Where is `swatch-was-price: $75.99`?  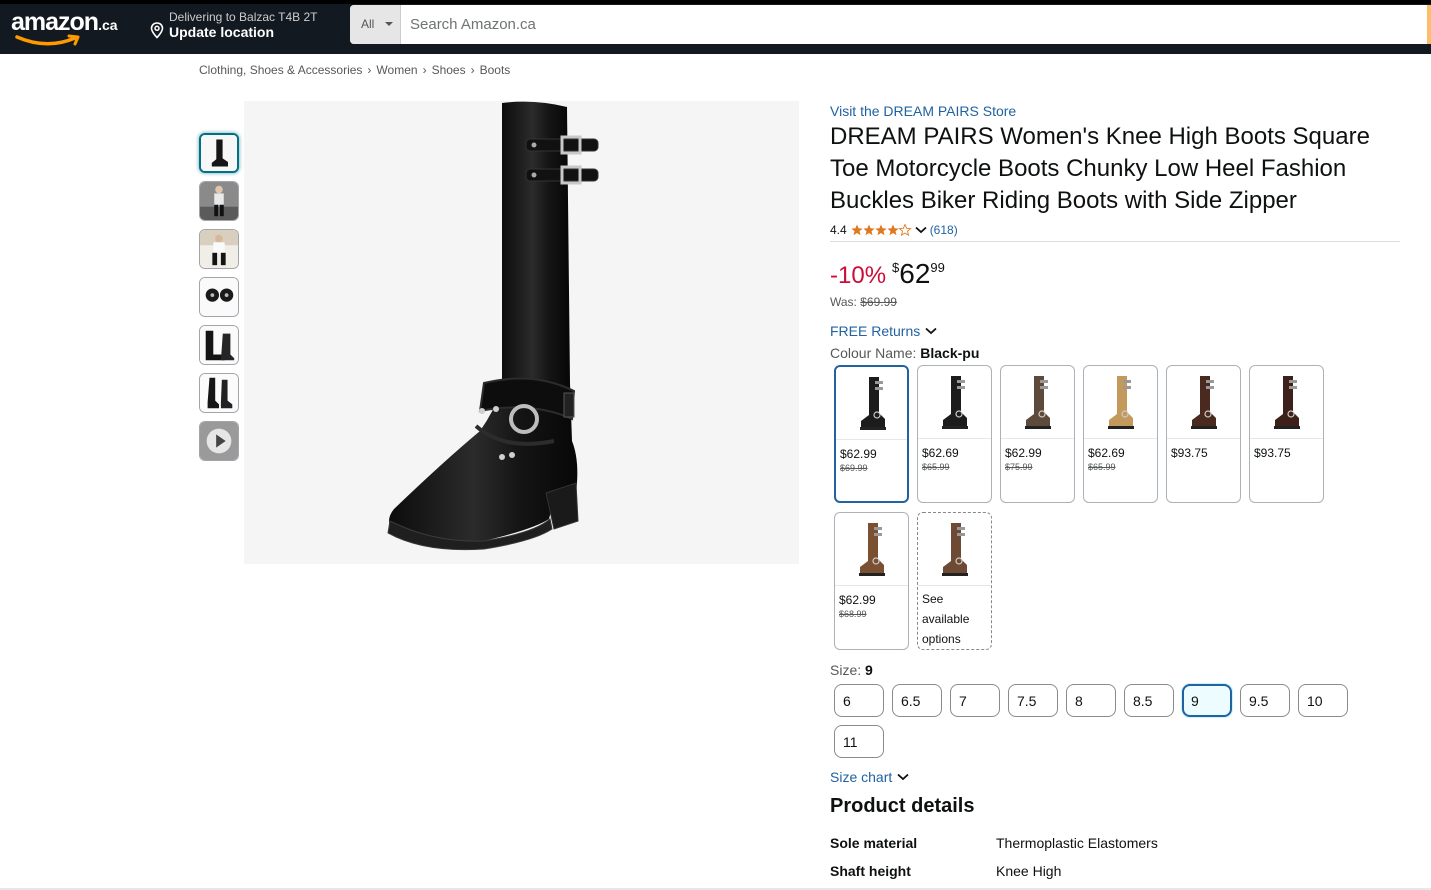 swatch-was-price: $75.99 is located at coordinates (1019, 467).